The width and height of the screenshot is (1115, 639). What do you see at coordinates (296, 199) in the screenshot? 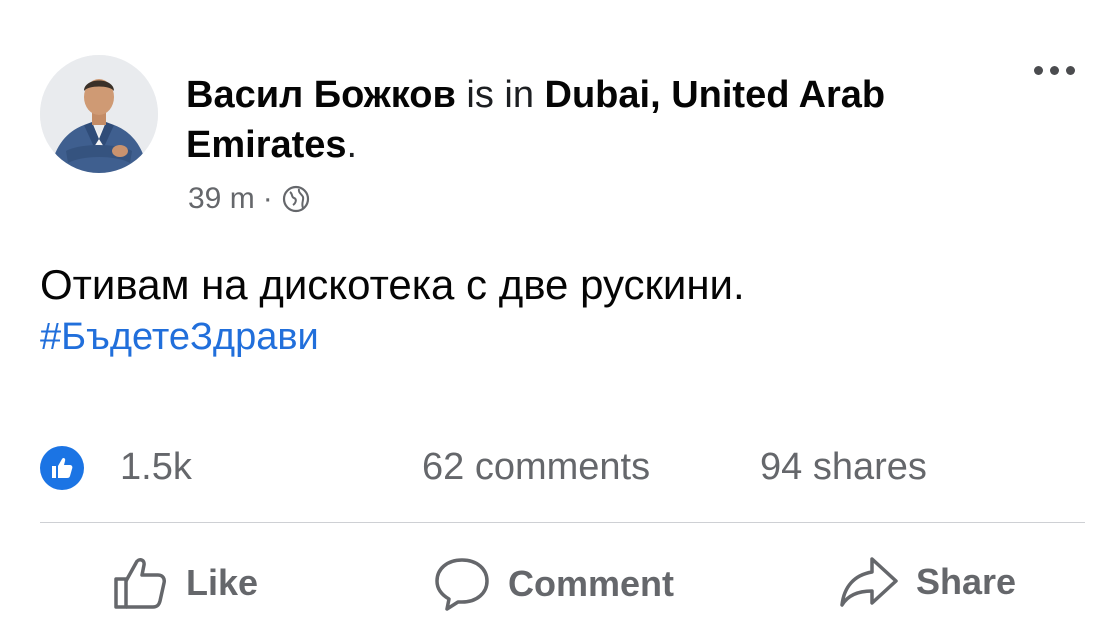
I see `globe-icon` at bounding box center [296, 199].